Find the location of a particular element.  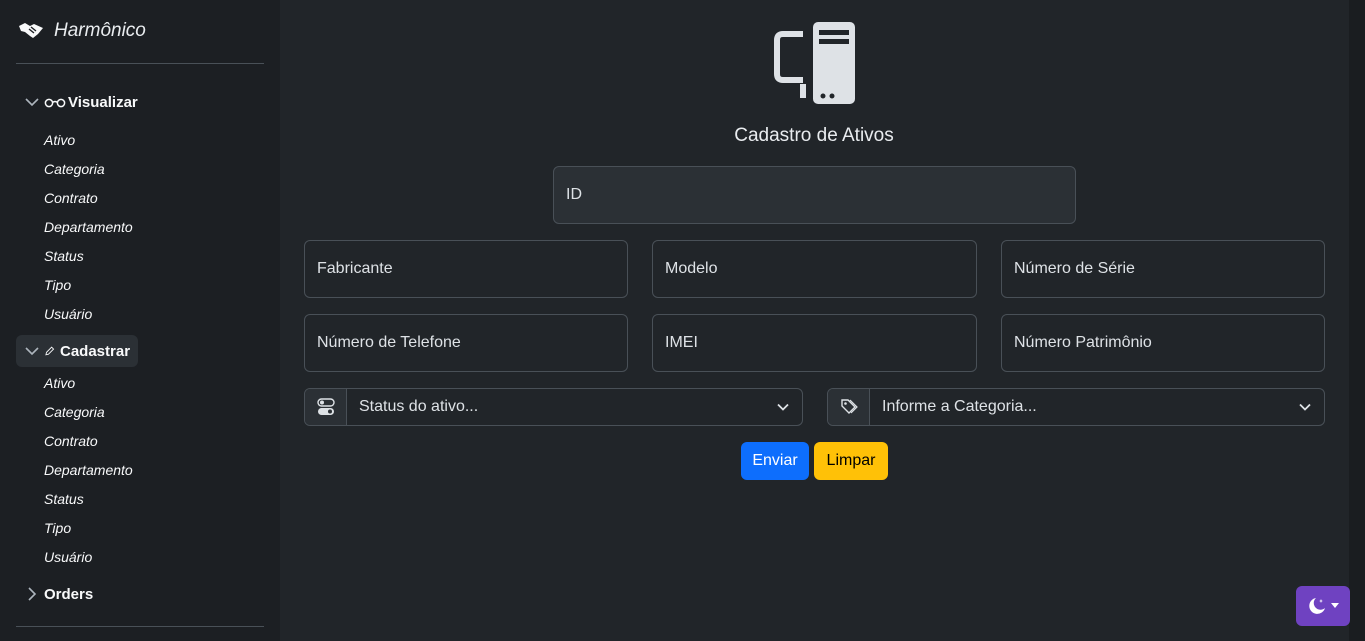

sidebar-divider-bottom is located at coordinates (140, 626).